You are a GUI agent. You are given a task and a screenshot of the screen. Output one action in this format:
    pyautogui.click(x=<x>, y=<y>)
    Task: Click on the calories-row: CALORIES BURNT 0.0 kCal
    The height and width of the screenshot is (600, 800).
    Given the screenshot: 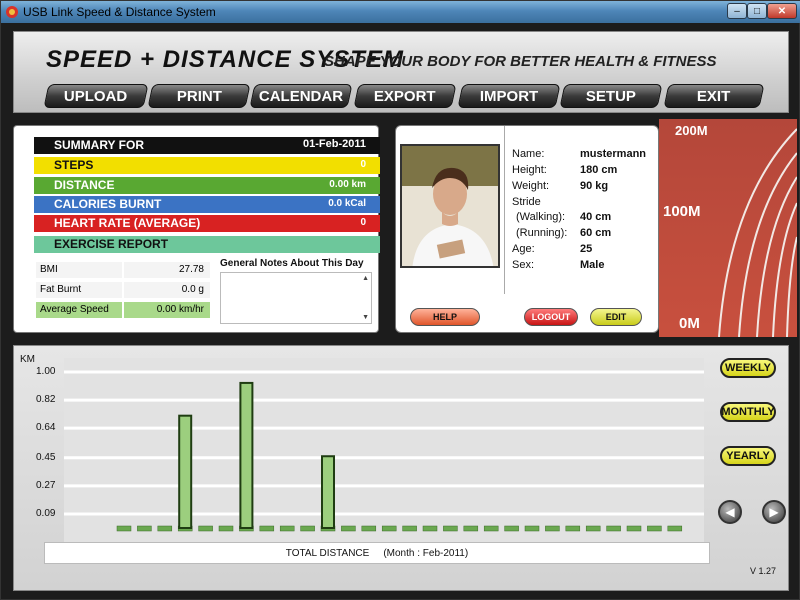 What is the action you would take?
    pyautogui.click(x=207, y=204)
    